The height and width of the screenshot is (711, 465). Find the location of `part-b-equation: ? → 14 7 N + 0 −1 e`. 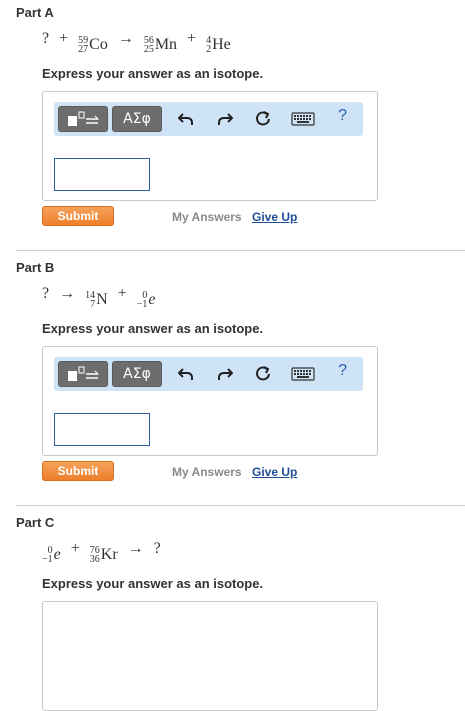

part-b-equation: ? → 14 7 N + 0 −1 e is located at coordinates (99, 297).